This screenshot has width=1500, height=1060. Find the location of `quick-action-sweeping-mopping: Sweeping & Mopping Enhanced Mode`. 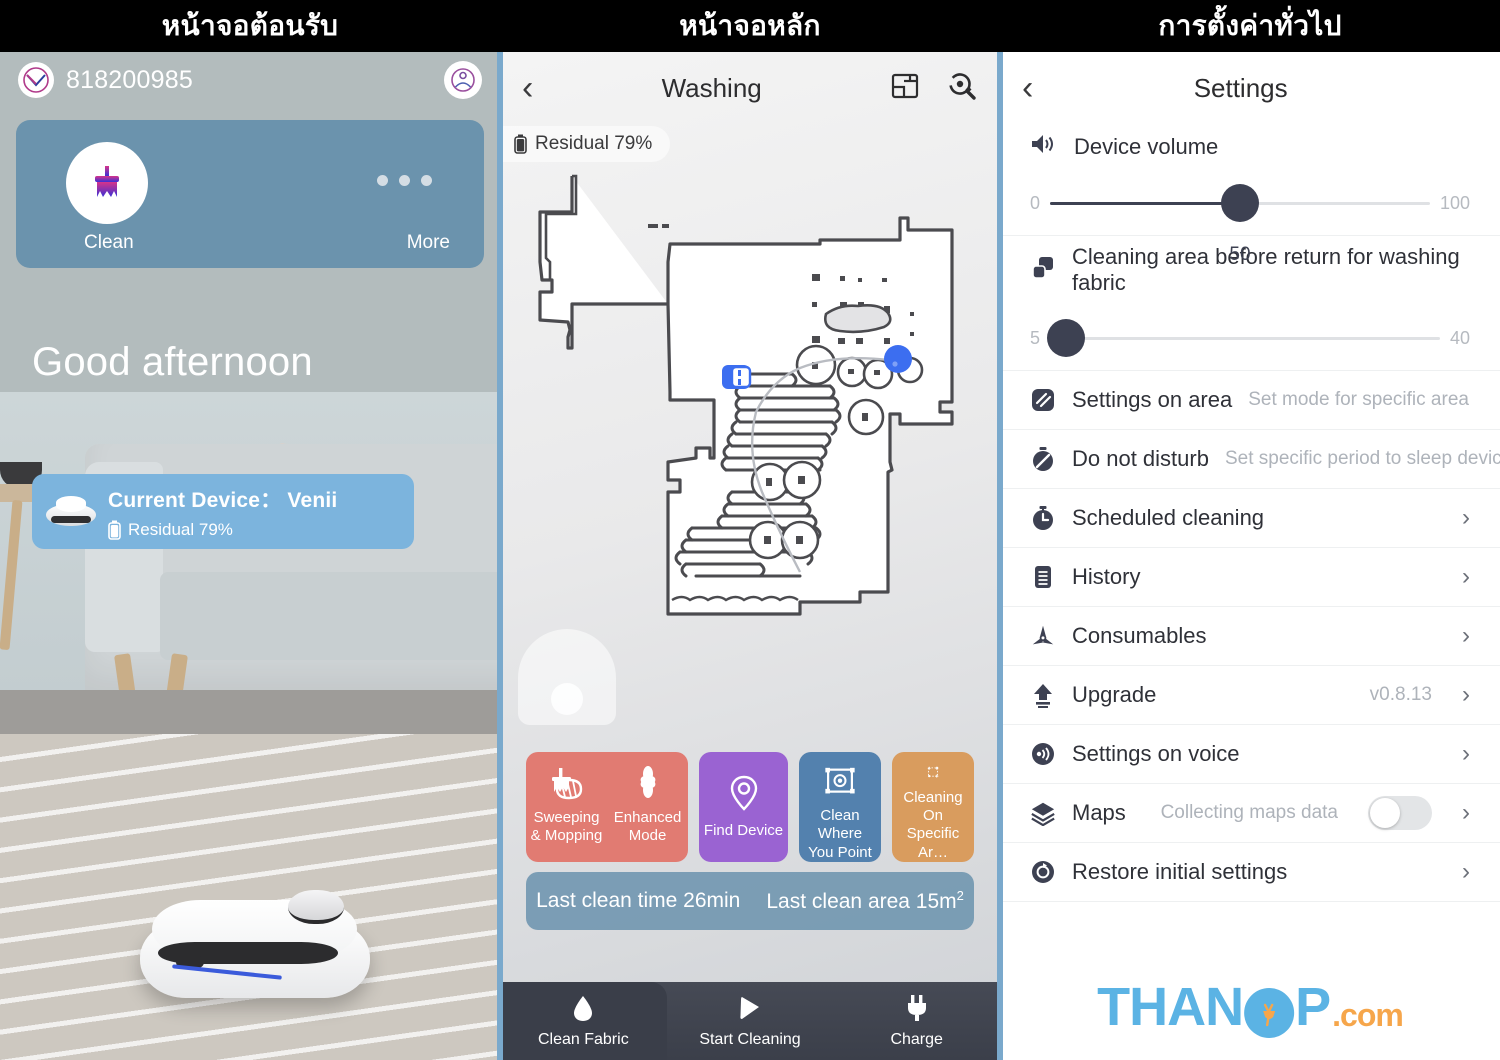

quick-action-sweeping-mopping: Sweeping & Mopping Enhanced Mode is located at coordinates (607, 807).